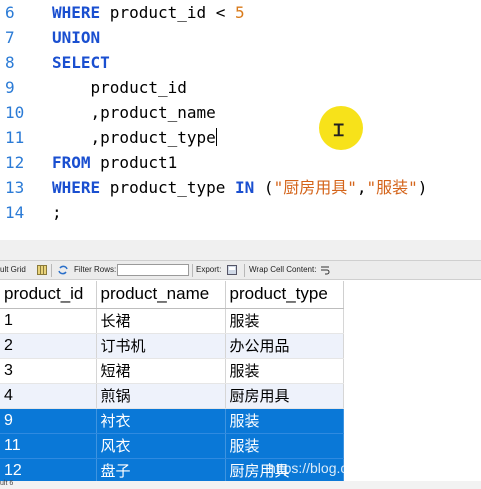 The height and width of the screenshot is (489, 481). Describe the element at coordinates (264, 187) in the screenshot. I see `sql-token: (` at that location.